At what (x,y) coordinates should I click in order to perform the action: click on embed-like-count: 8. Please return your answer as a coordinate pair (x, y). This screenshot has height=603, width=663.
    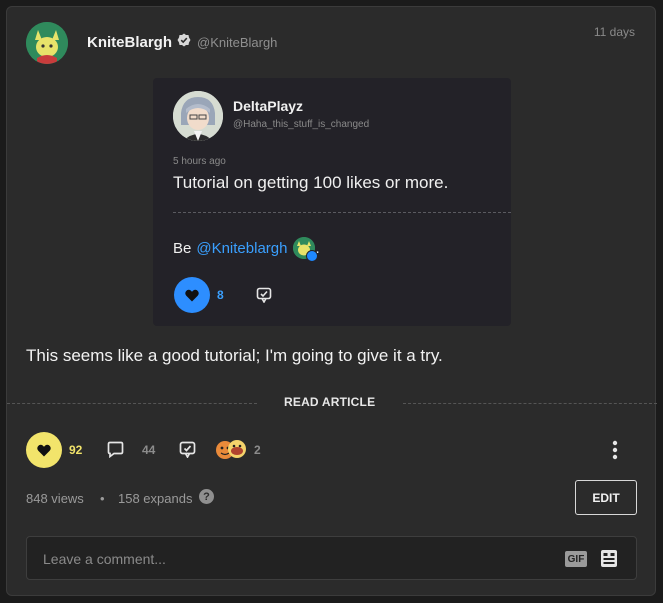
    Looking at the image, I should click on (220, 295).